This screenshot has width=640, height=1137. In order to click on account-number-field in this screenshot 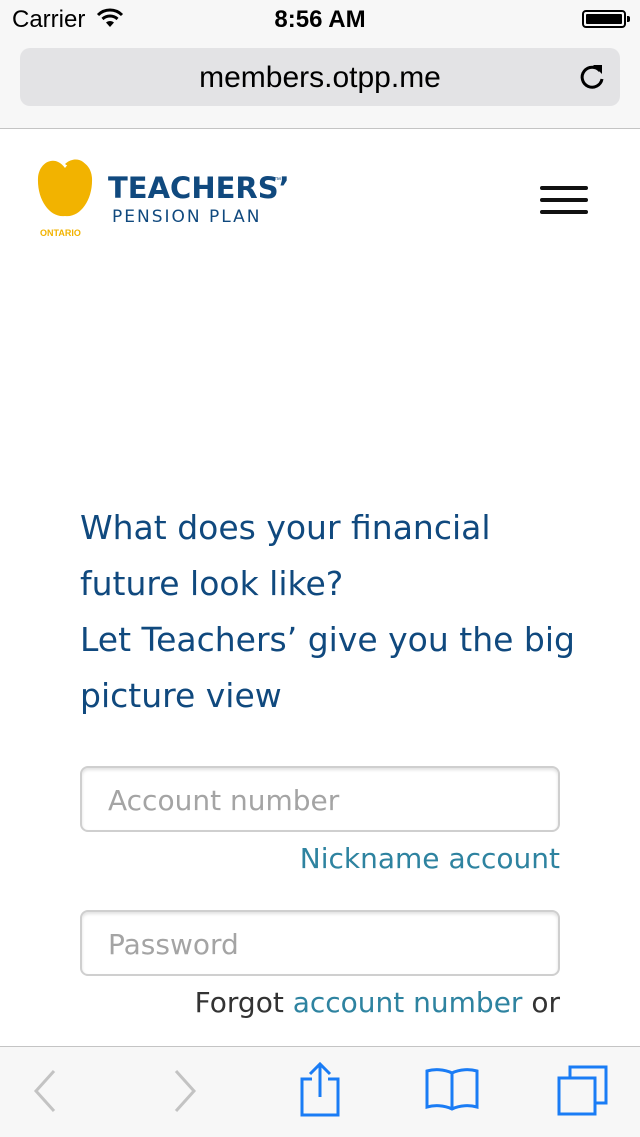, I will do `click(320, 799)`.